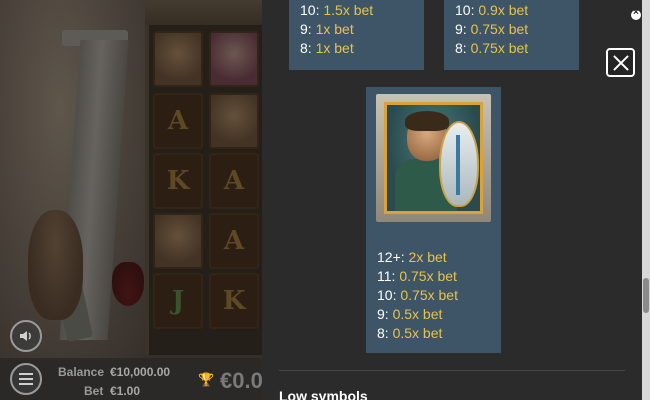 This screenshot has height=400, width=650. I want to click on symbol-frame, so click(433, 158).